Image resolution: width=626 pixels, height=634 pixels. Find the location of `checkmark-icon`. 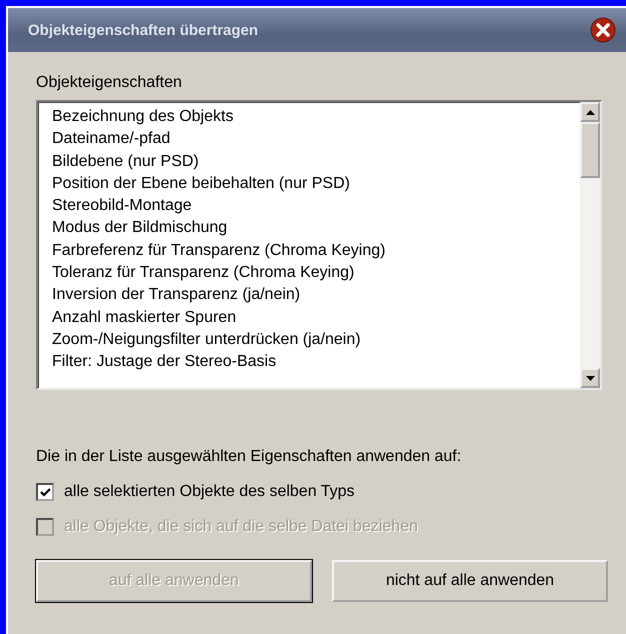

checkmark-icon is located at coordinates (45, 492).